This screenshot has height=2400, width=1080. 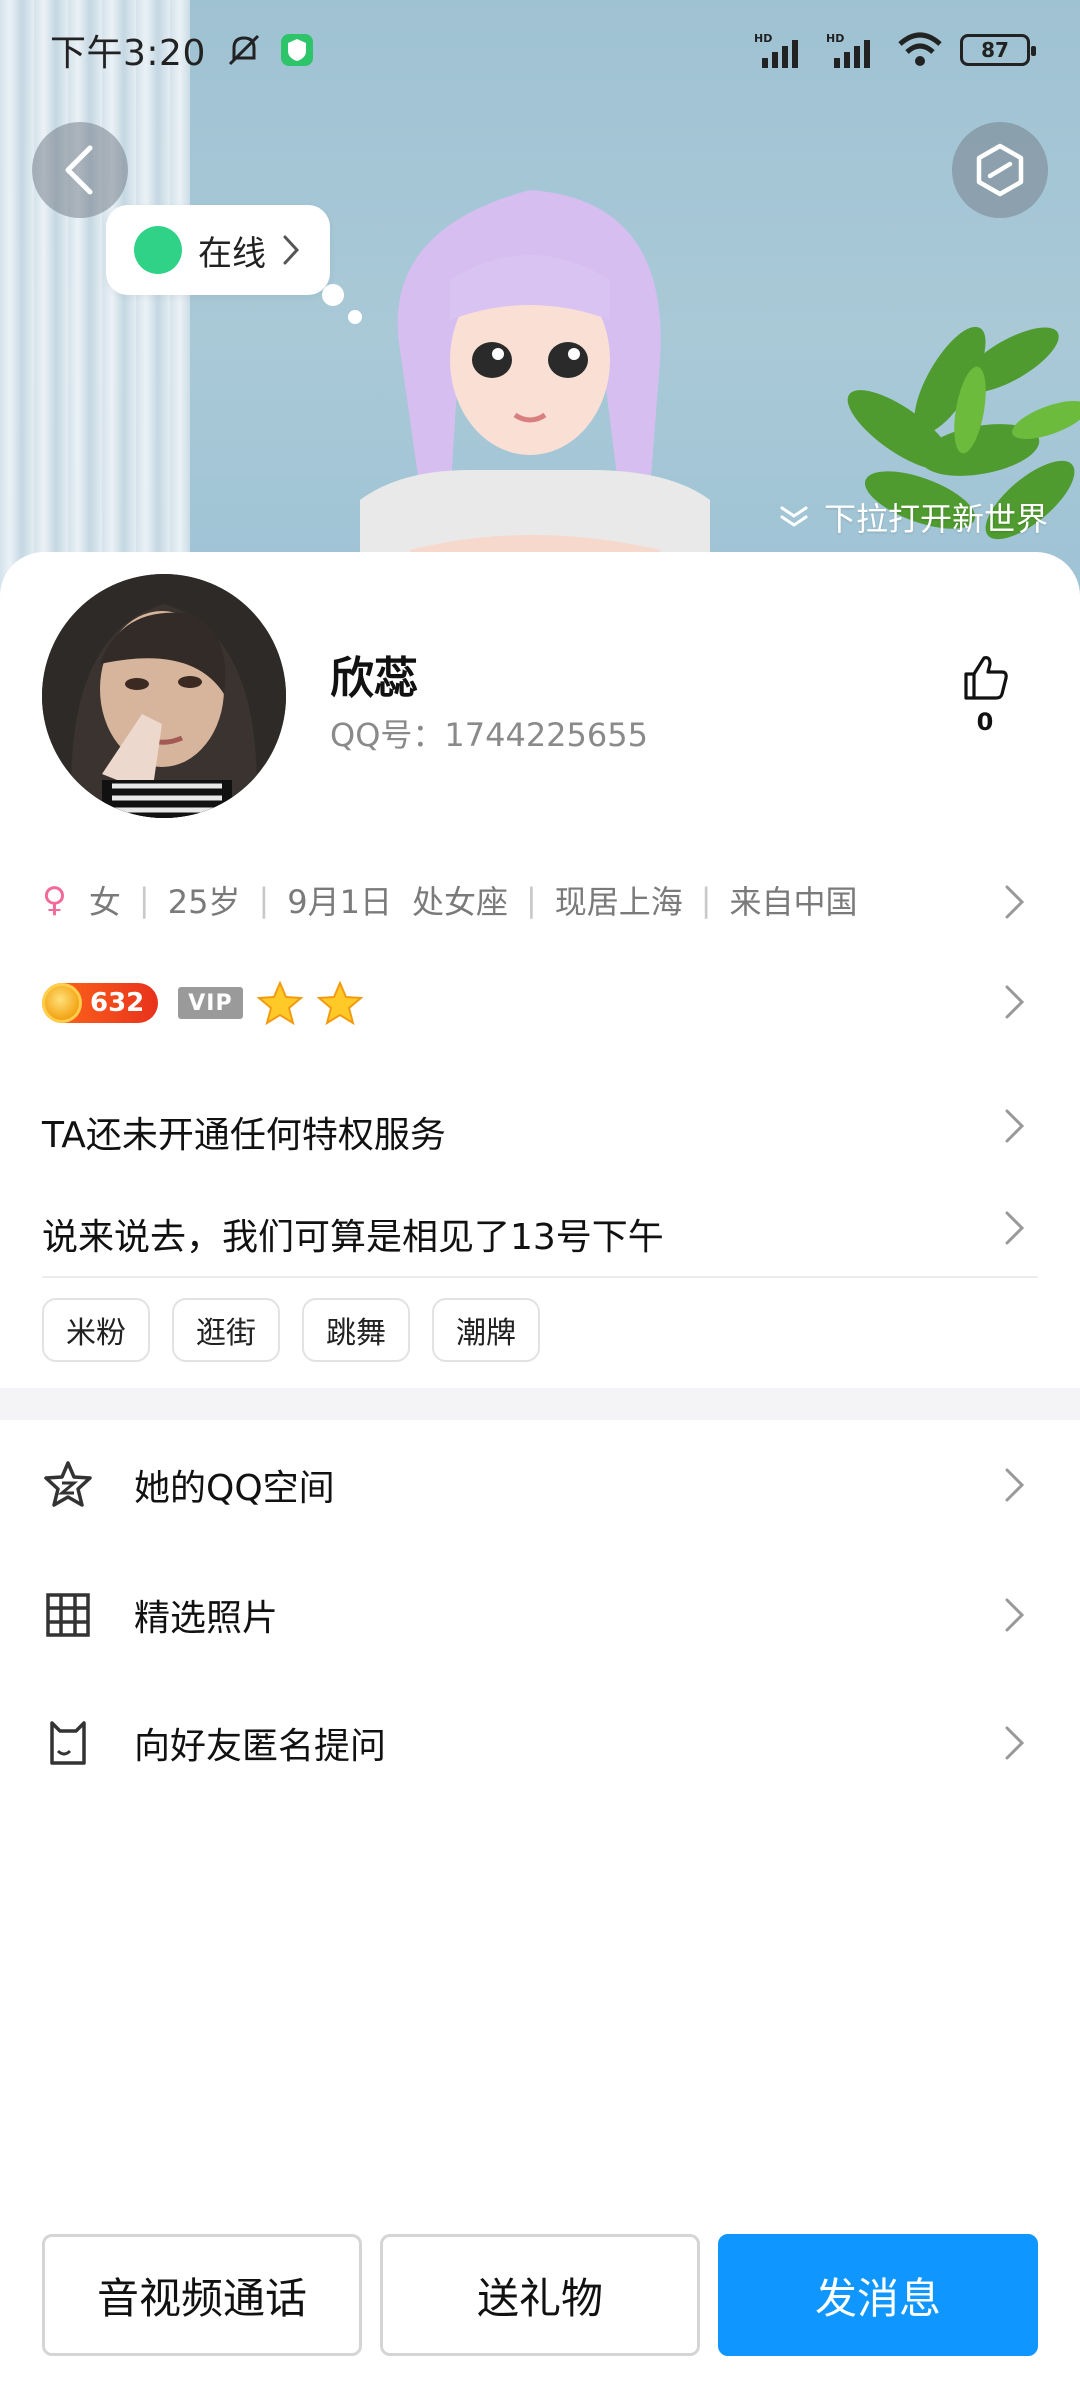 What do you see at coordinates (985, 722) in the screenshot?
I see `like-count: 0` at bounding box center [985, 722].